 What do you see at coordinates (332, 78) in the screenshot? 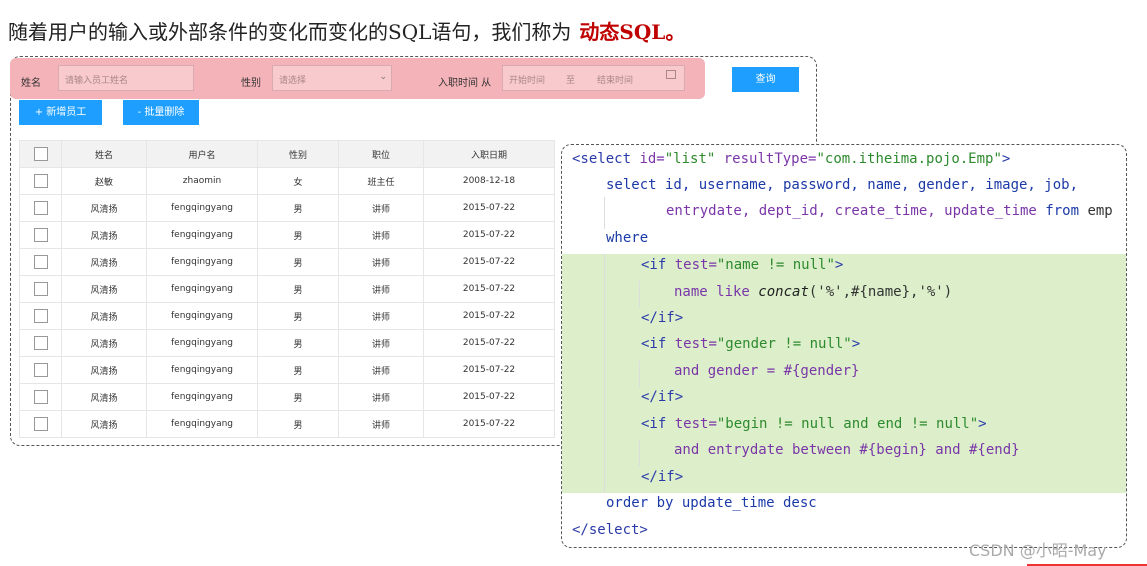
I see `gender-select: 请选择 ⌄` at bounding box center [332, 78].